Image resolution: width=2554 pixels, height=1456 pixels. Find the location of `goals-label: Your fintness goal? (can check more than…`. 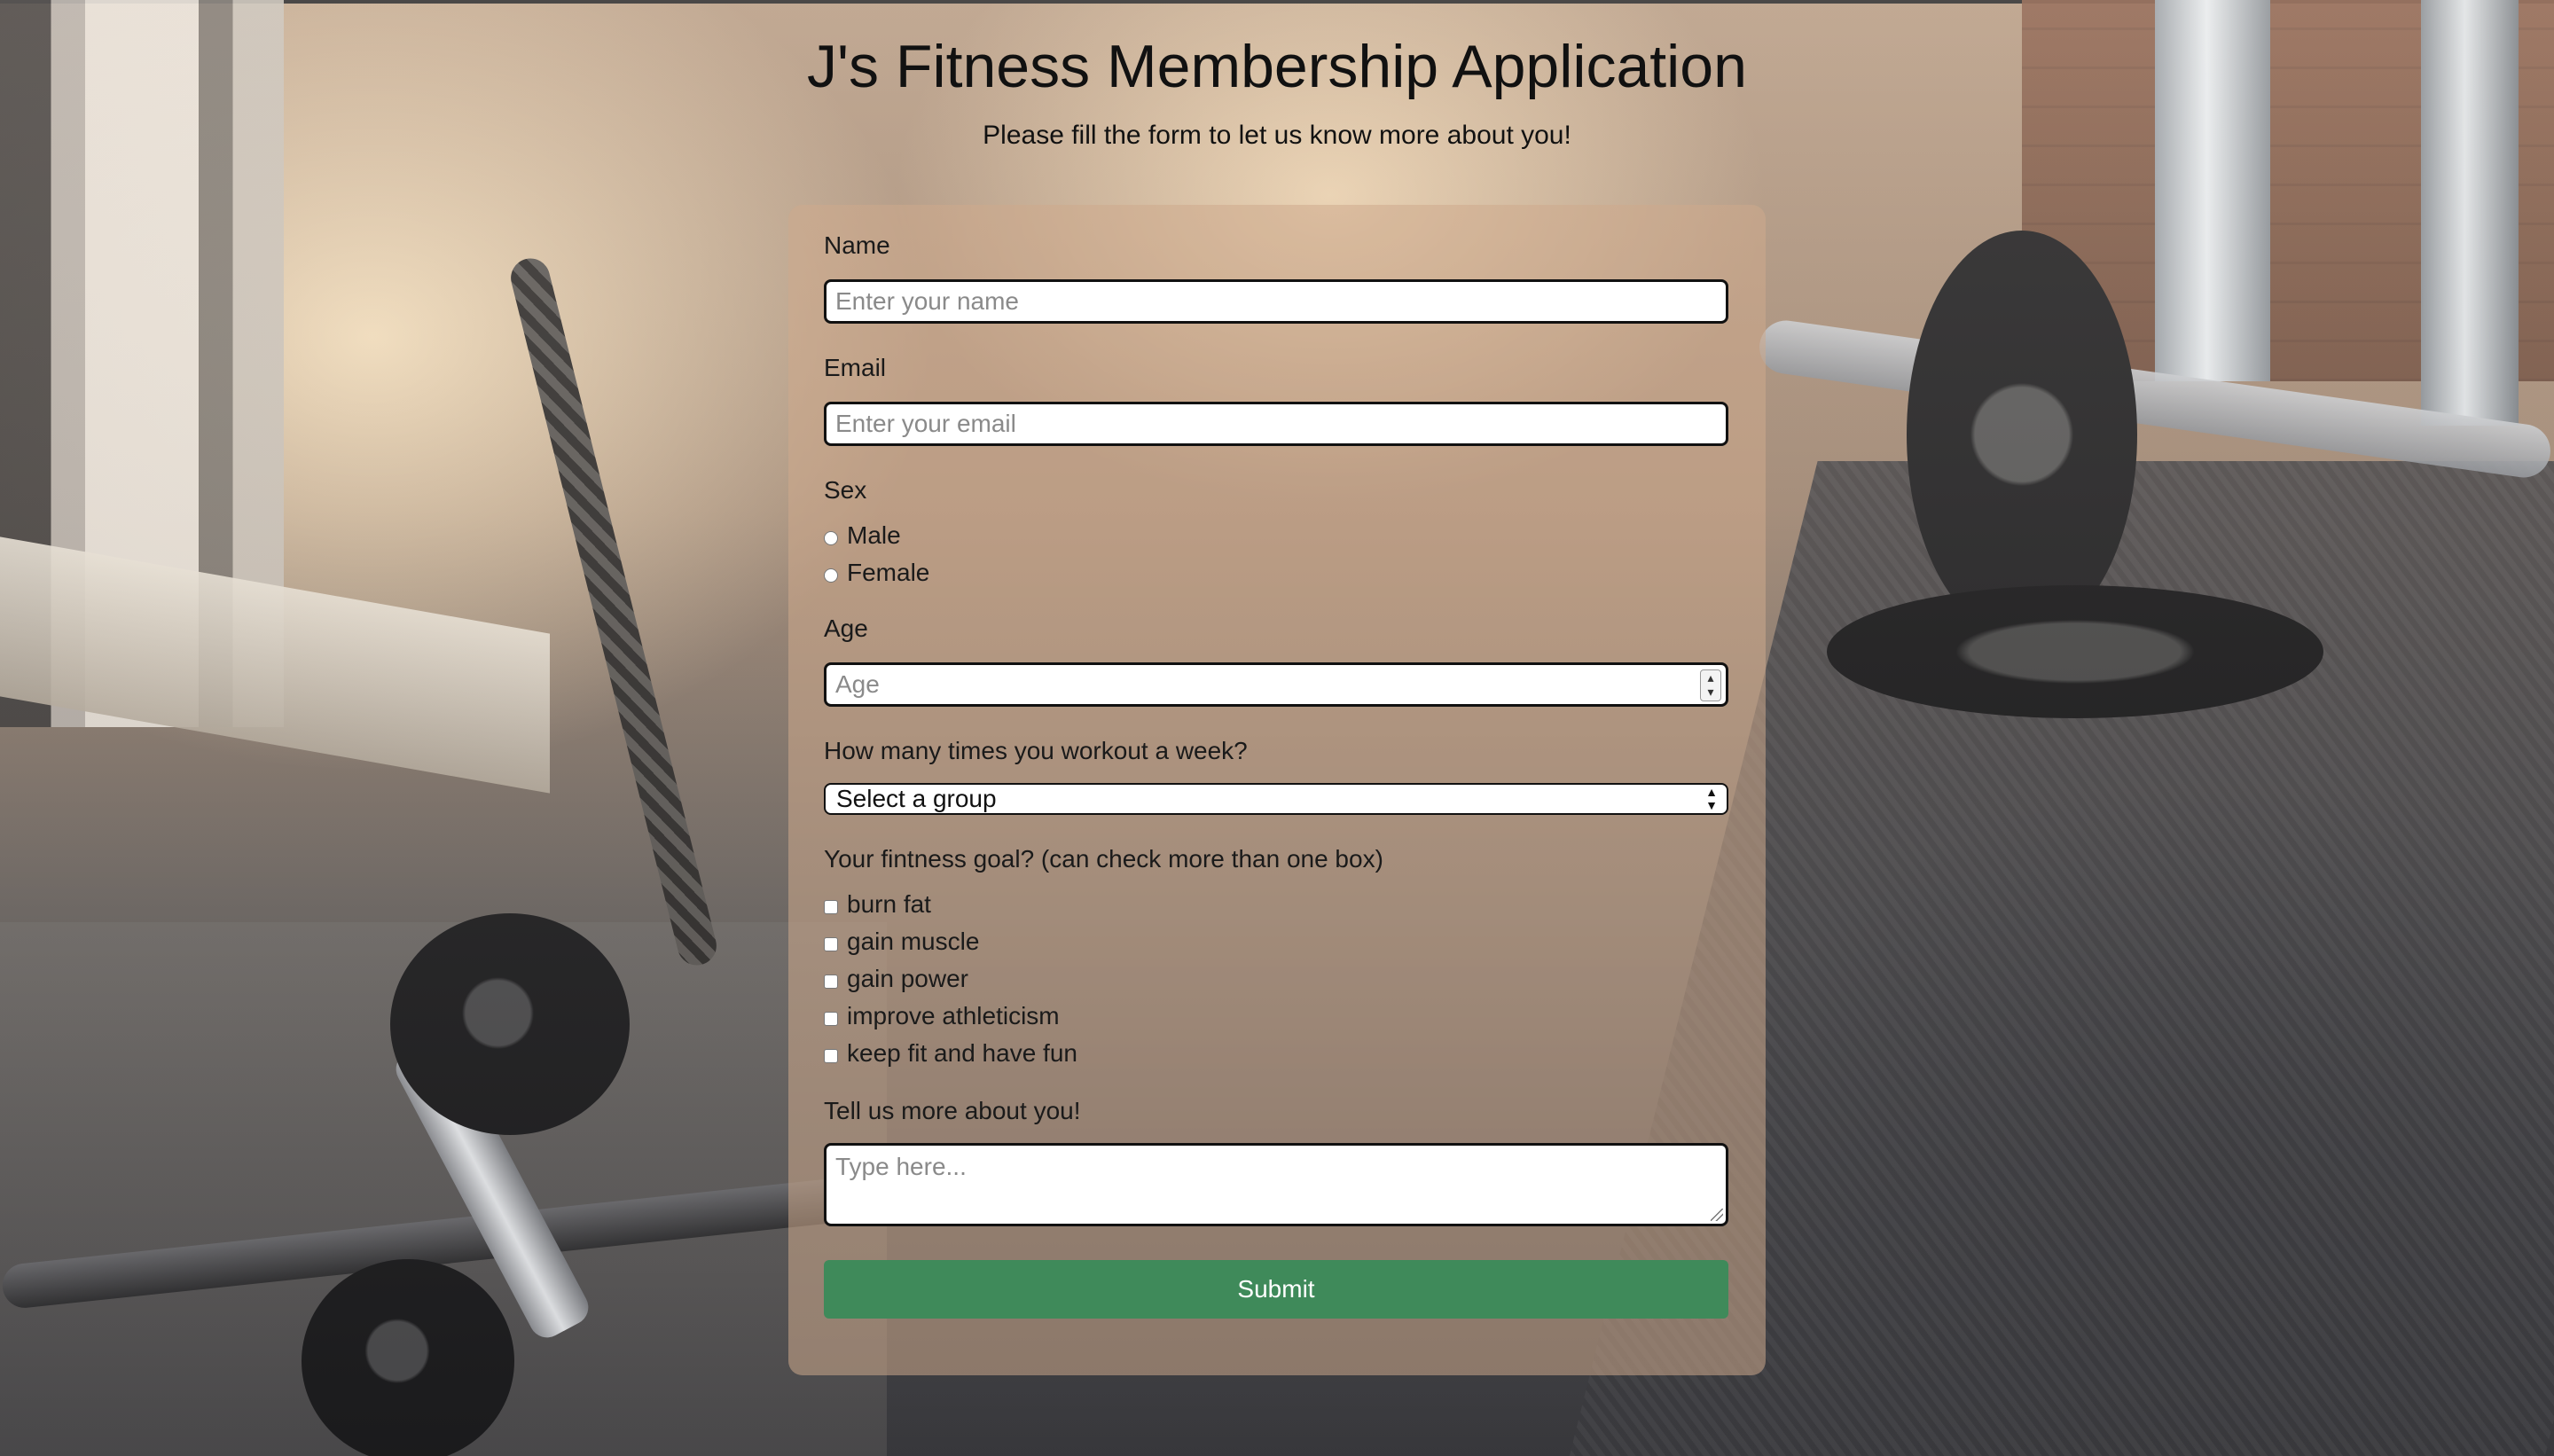

goals-label: Your fintness goal? (can check more than… is located at coordinates (1103, 859).